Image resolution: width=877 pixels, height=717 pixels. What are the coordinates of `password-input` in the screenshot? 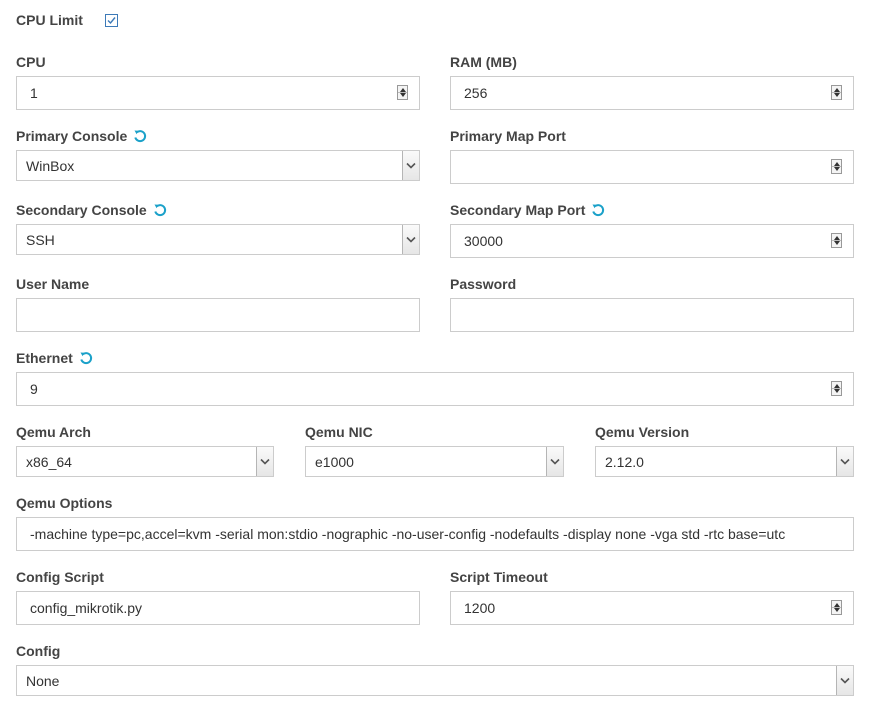 It's located at (652, 315).